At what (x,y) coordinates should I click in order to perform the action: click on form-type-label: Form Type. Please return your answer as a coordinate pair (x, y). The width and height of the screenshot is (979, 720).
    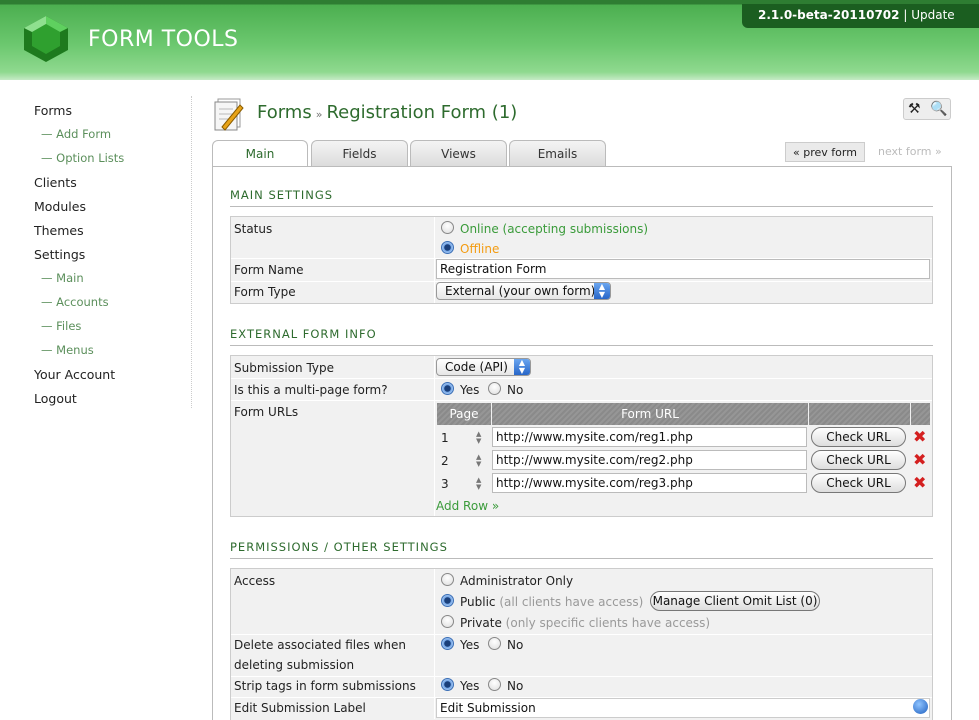
    Looking at the image, I should click on (265, 292).